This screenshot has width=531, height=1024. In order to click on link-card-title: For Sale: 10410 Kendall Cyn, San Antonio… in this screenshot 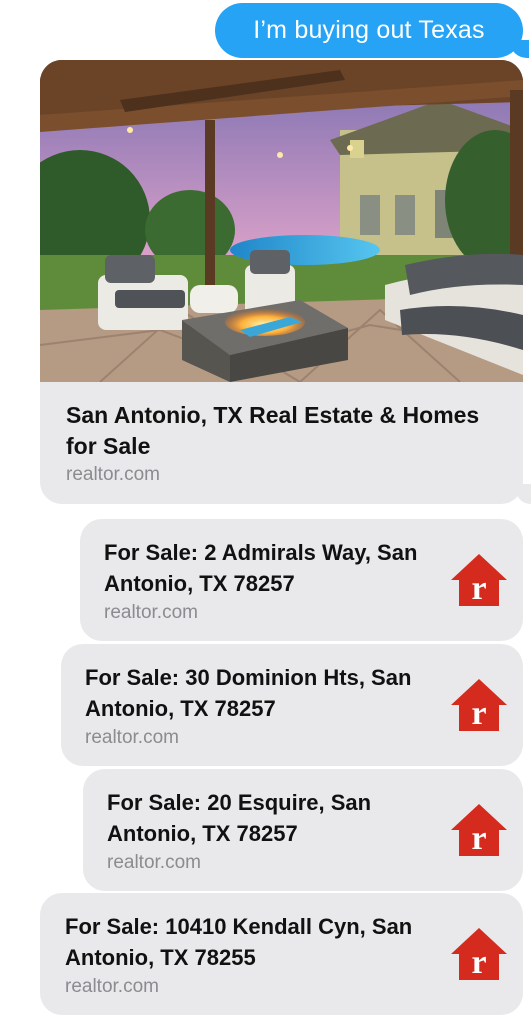, I will do `click(239, 942)`.